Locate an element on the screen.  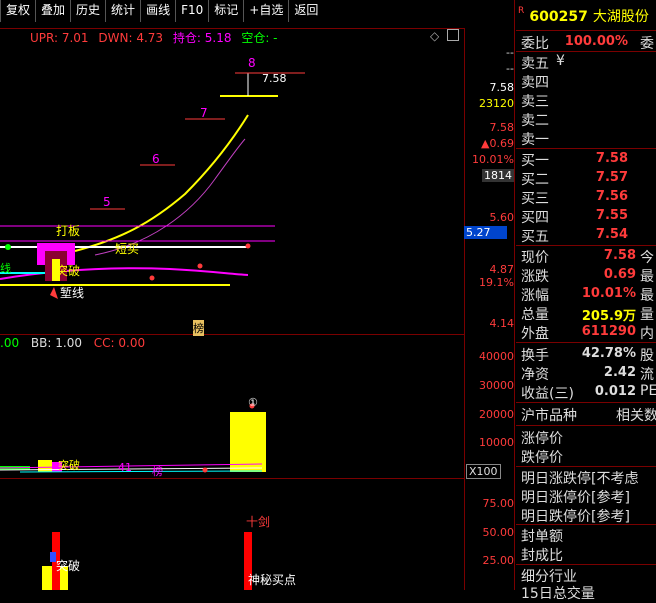
axis-percent: 10.01% is located at coordinates (493, 159).